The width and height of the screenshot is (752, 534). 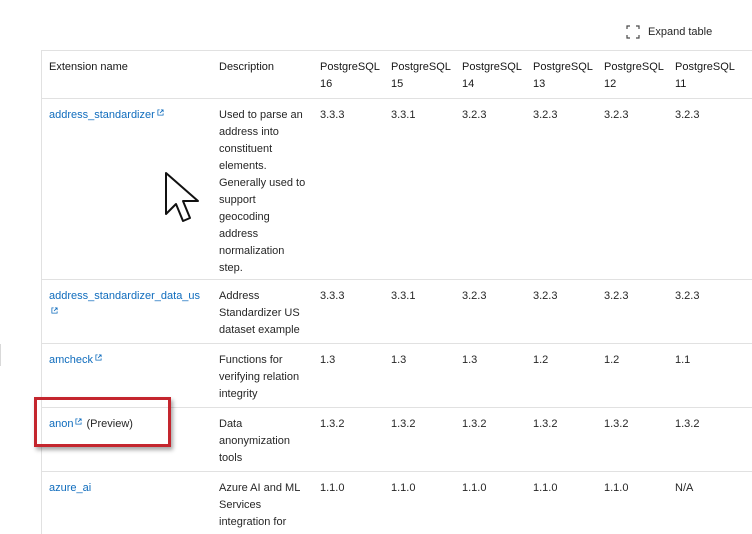 What do you see at coordinates (102, 115) in the screenshot?
I see `extension-link: address_standardizer` at bounding box center [102, 115].